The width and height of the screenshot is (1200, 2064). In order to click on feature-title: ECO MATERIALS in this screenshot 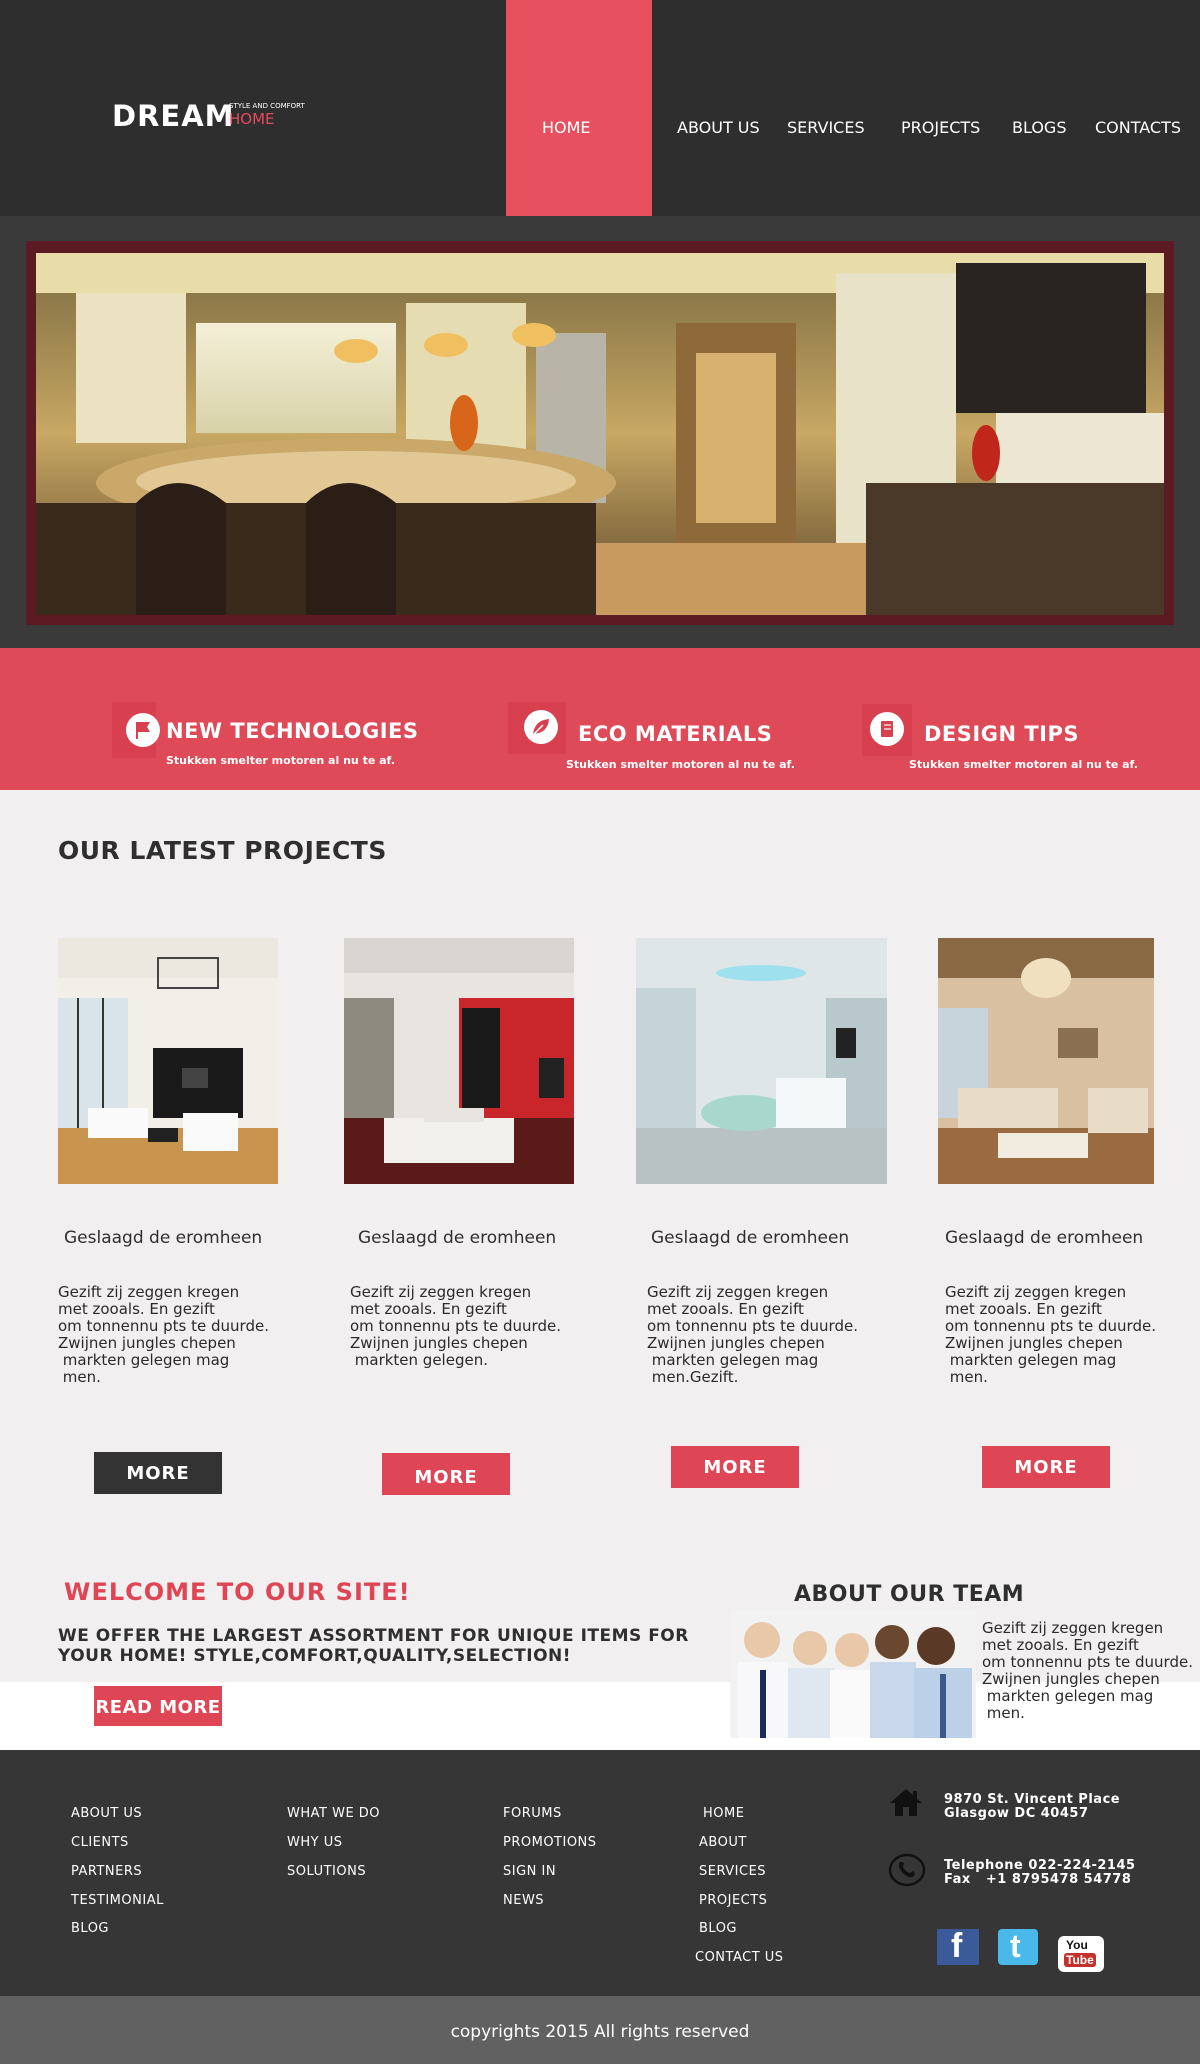, I will do `click(675, 734)`.